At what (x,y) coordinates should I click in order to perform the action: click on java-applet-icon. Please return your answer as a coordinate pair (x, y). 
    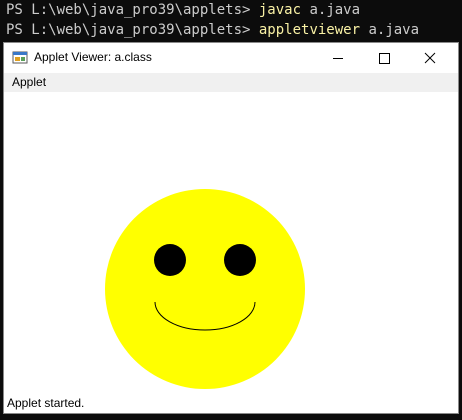
    Looking at the image, I should click on (20, 58).